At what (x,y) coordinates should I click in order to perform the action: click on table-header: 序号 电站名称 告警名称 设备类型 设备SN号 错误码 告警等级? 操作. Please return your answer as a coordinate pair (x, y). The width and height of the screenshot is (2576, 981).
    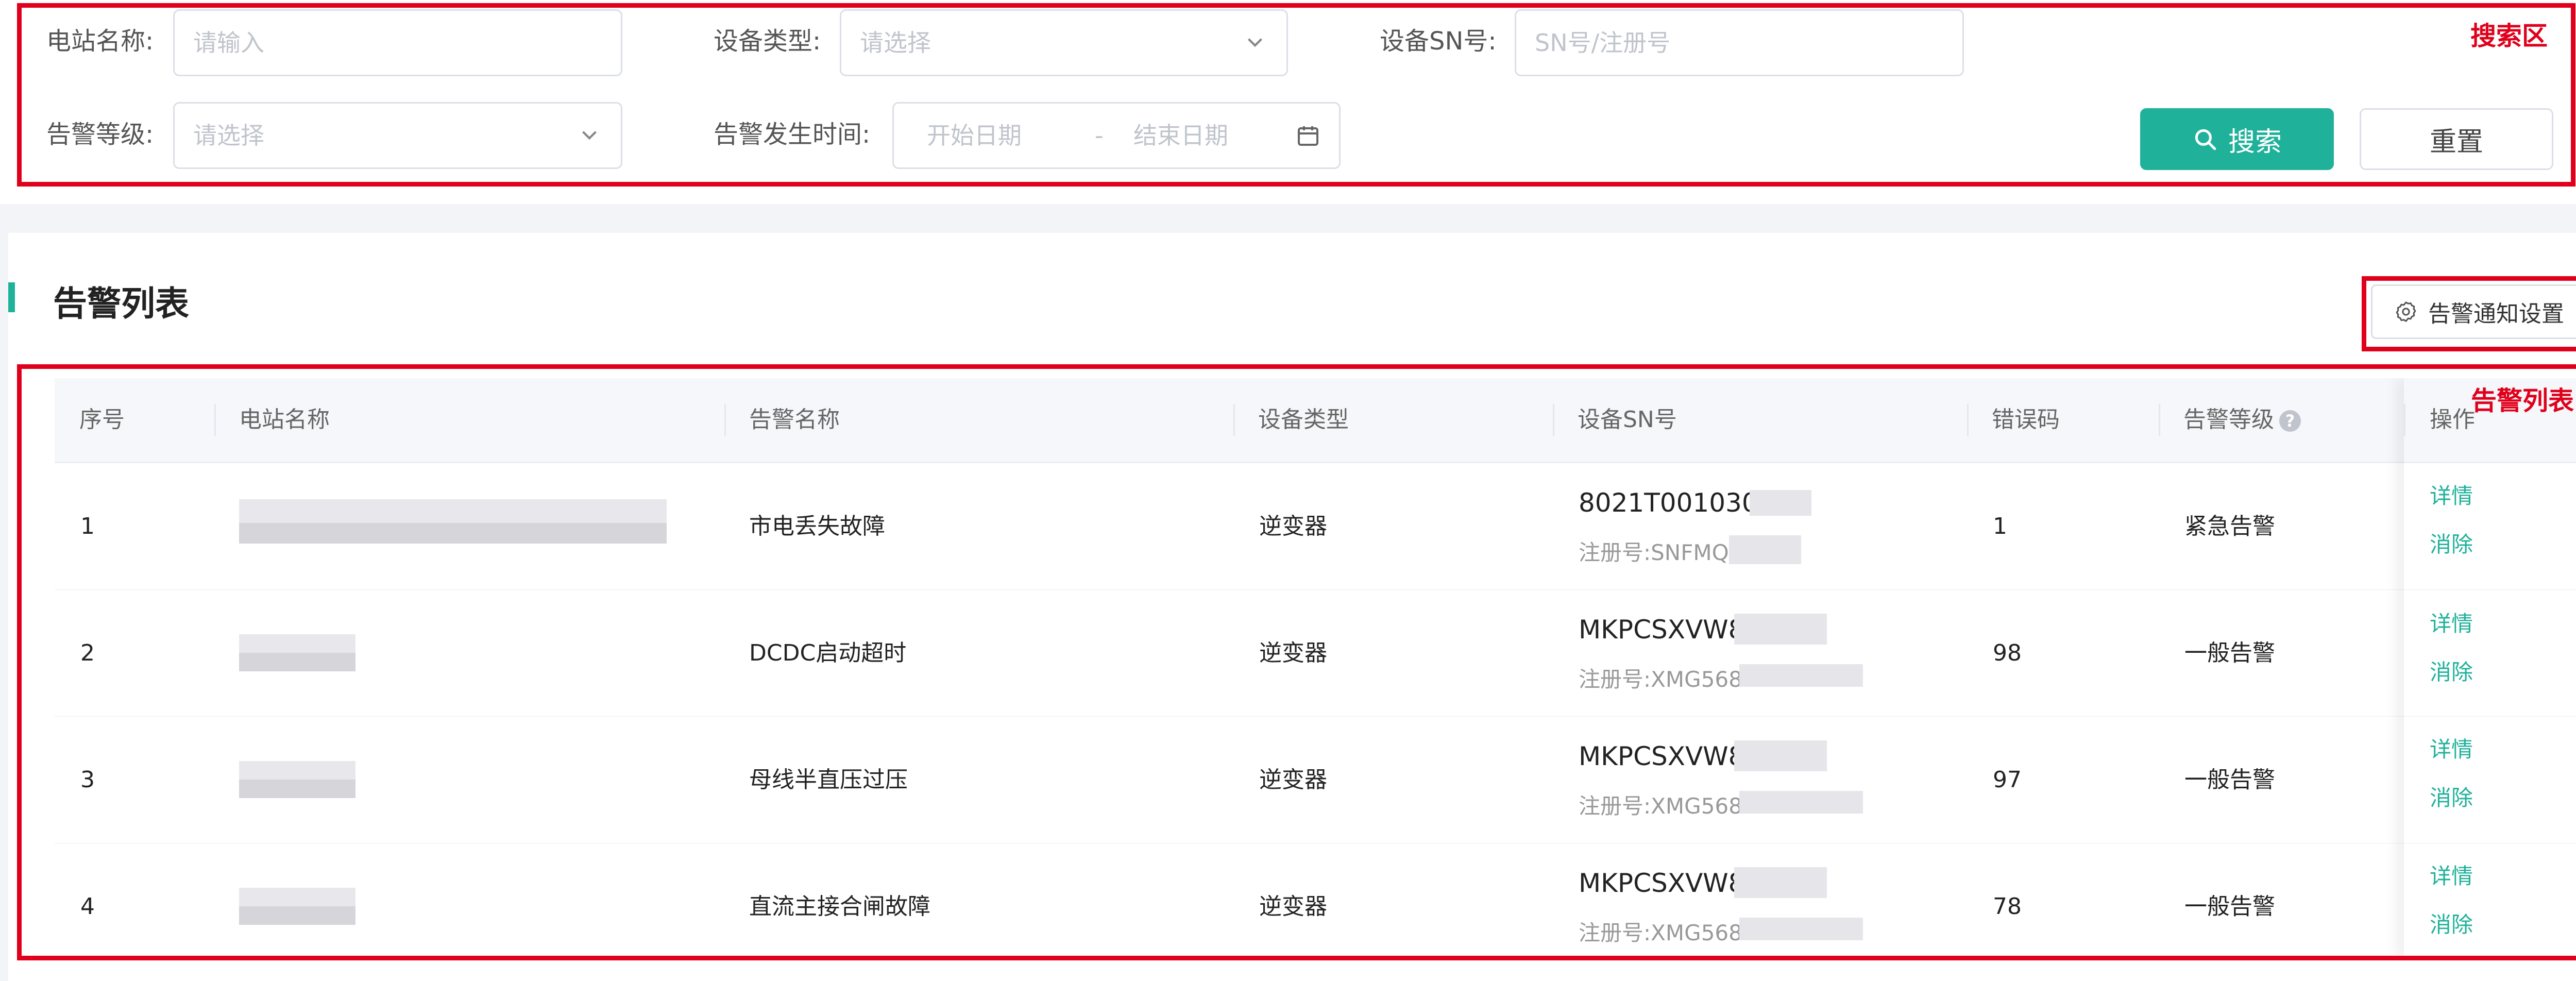
    Looking at the image, I should click on (1315, 420).